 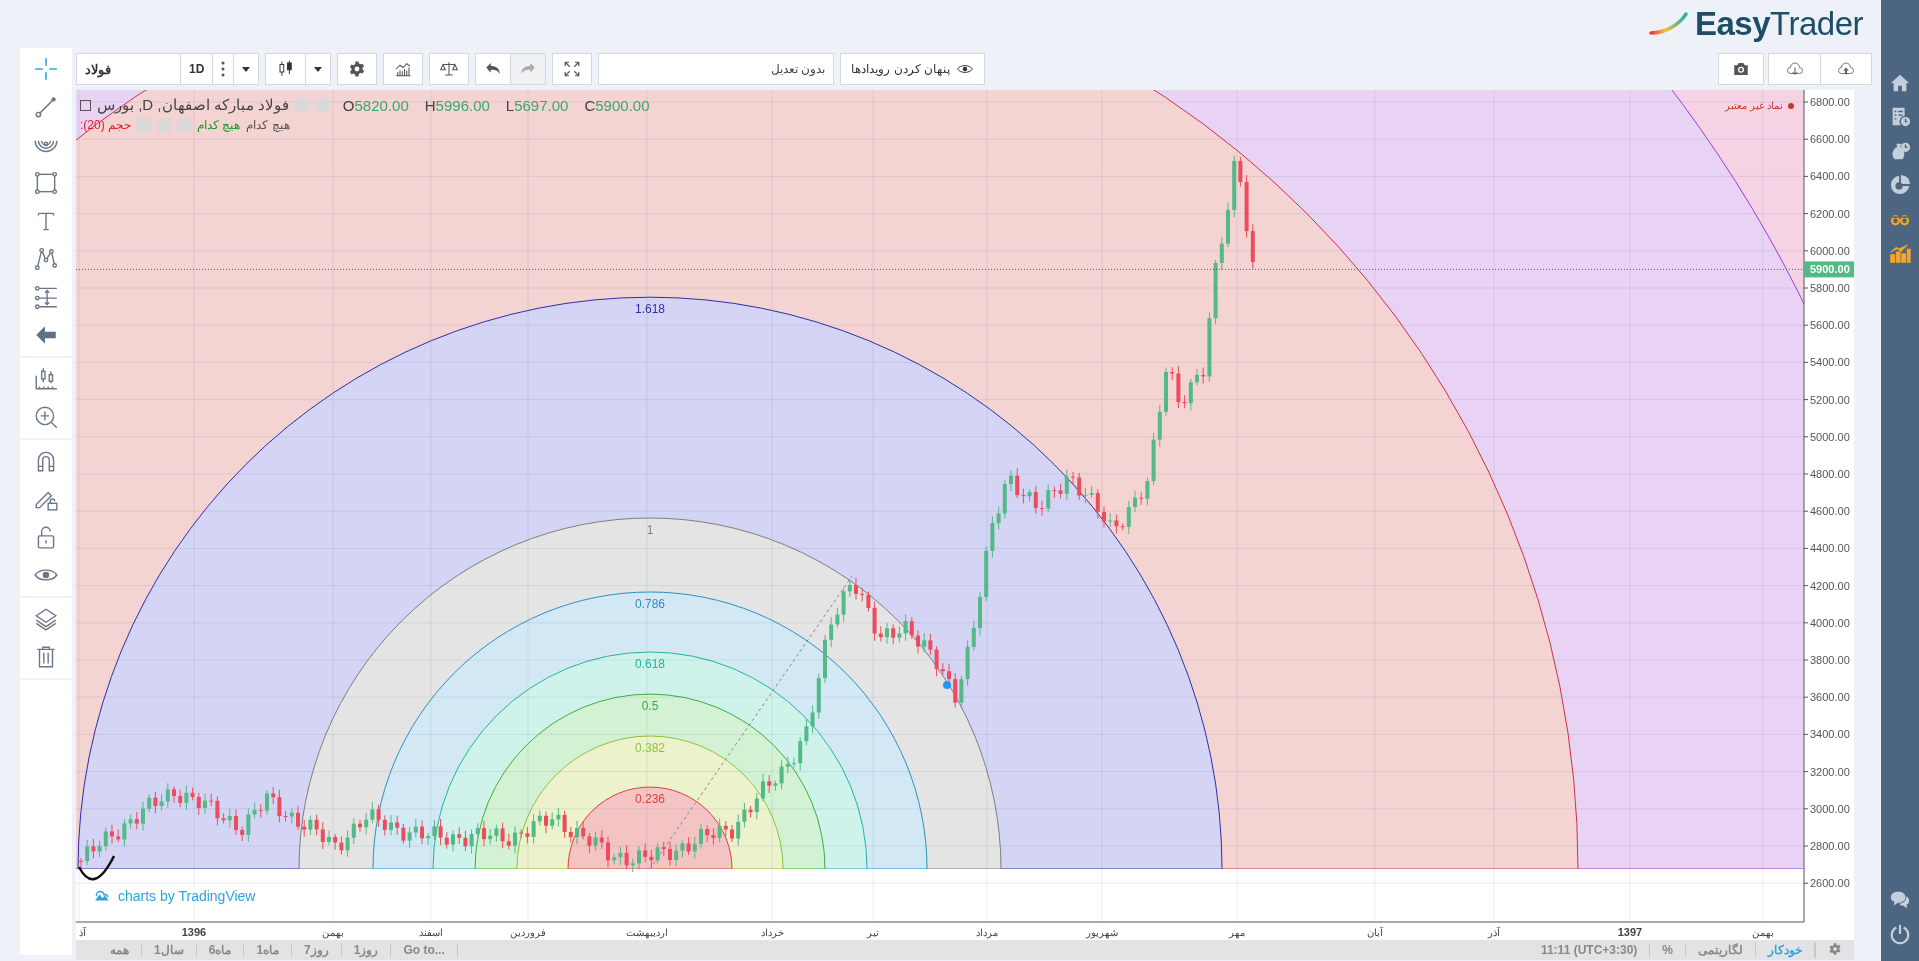 I want to click on time-label: 1397, so click(x=1630, y=932).